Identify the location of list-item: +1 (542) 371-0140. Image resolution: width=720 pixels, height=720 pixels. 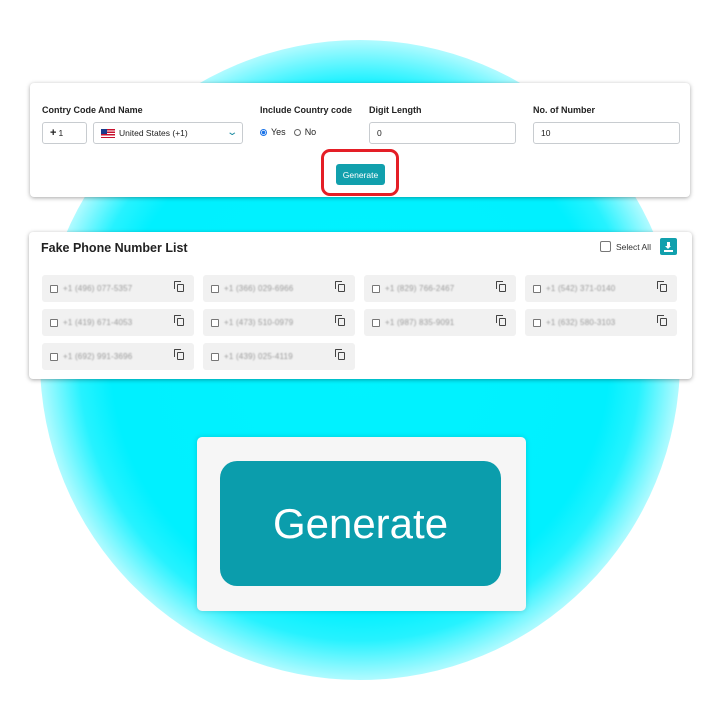
(601, 288).